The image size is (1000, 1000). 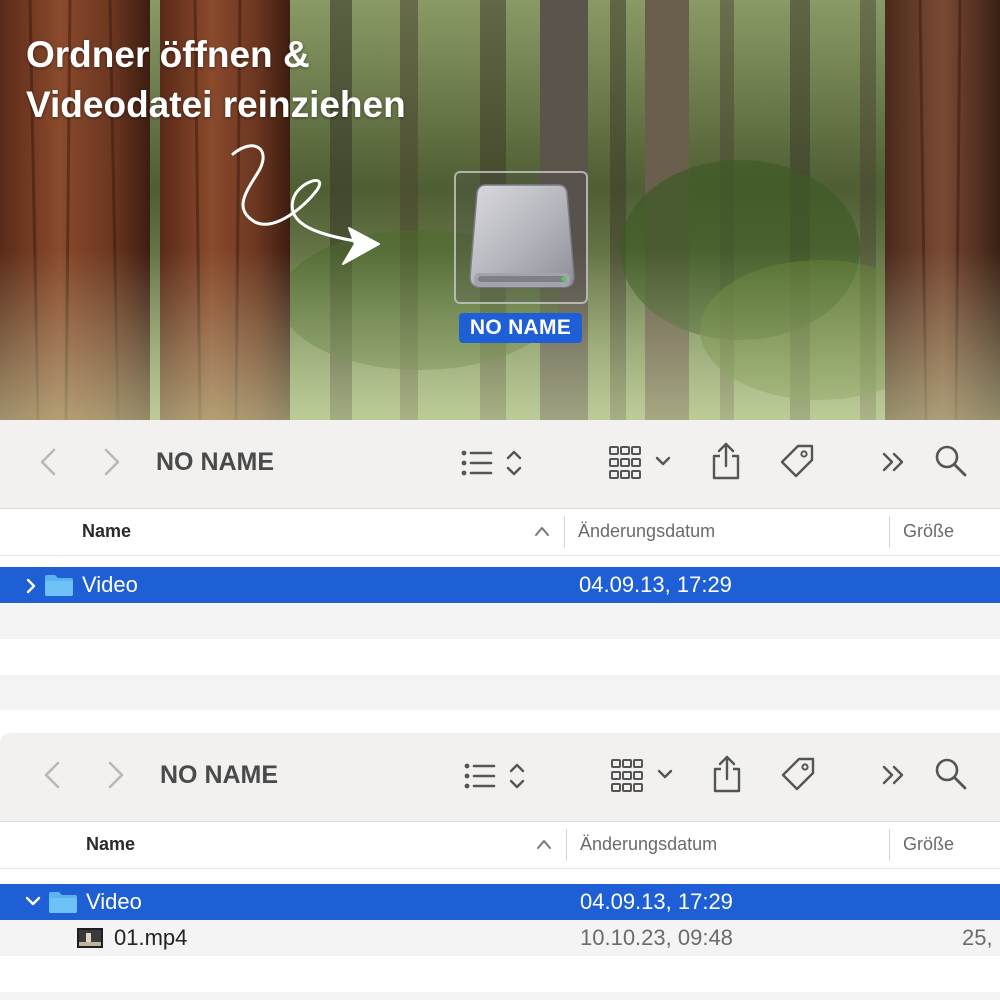 I want to click on external-drive-icon, so click(x=522, y=236).